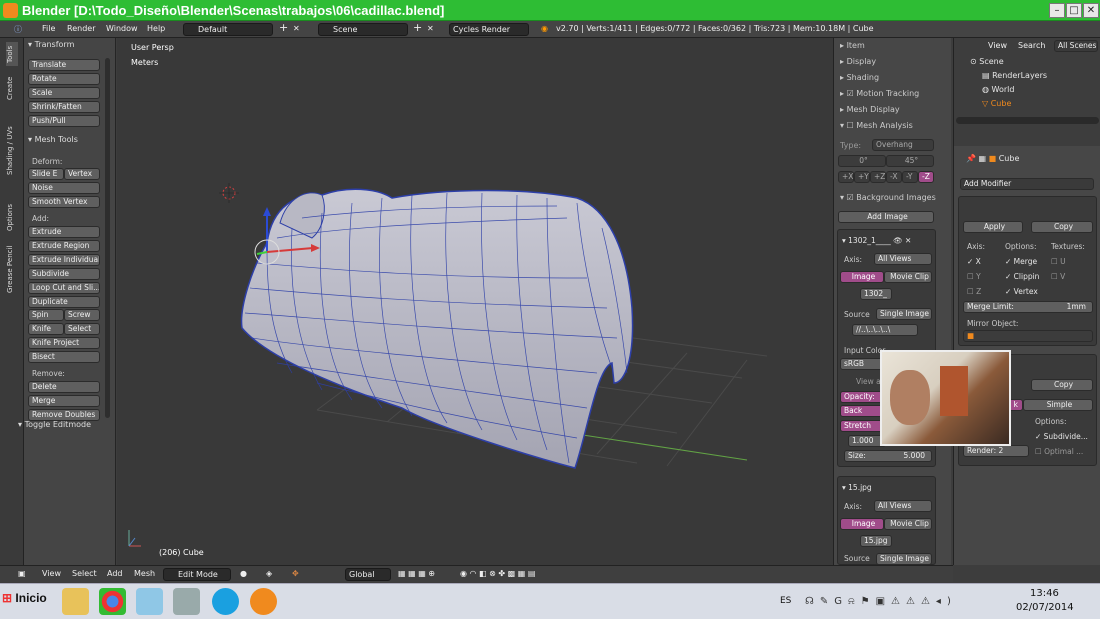 The image size is (1100, 619). What do you see at coordinates (497, 573) in the screenshot?
I see `select-mode-icons: ◉ ◠ ◧ ⊗ ✤ ▩ ▦ ▤` at bounding box center [497, 573].